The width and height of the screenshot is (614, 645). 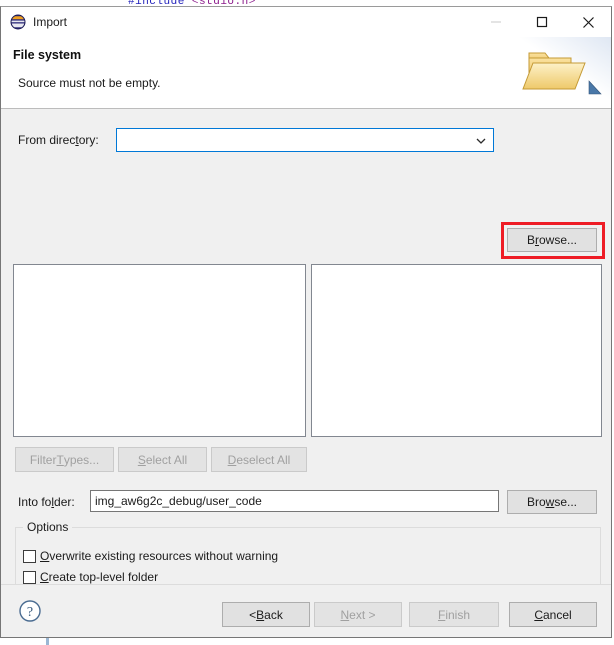 I want to click on into-folder-value: img_aw6g2c_debug/user_code, so click(x=178, y=501).